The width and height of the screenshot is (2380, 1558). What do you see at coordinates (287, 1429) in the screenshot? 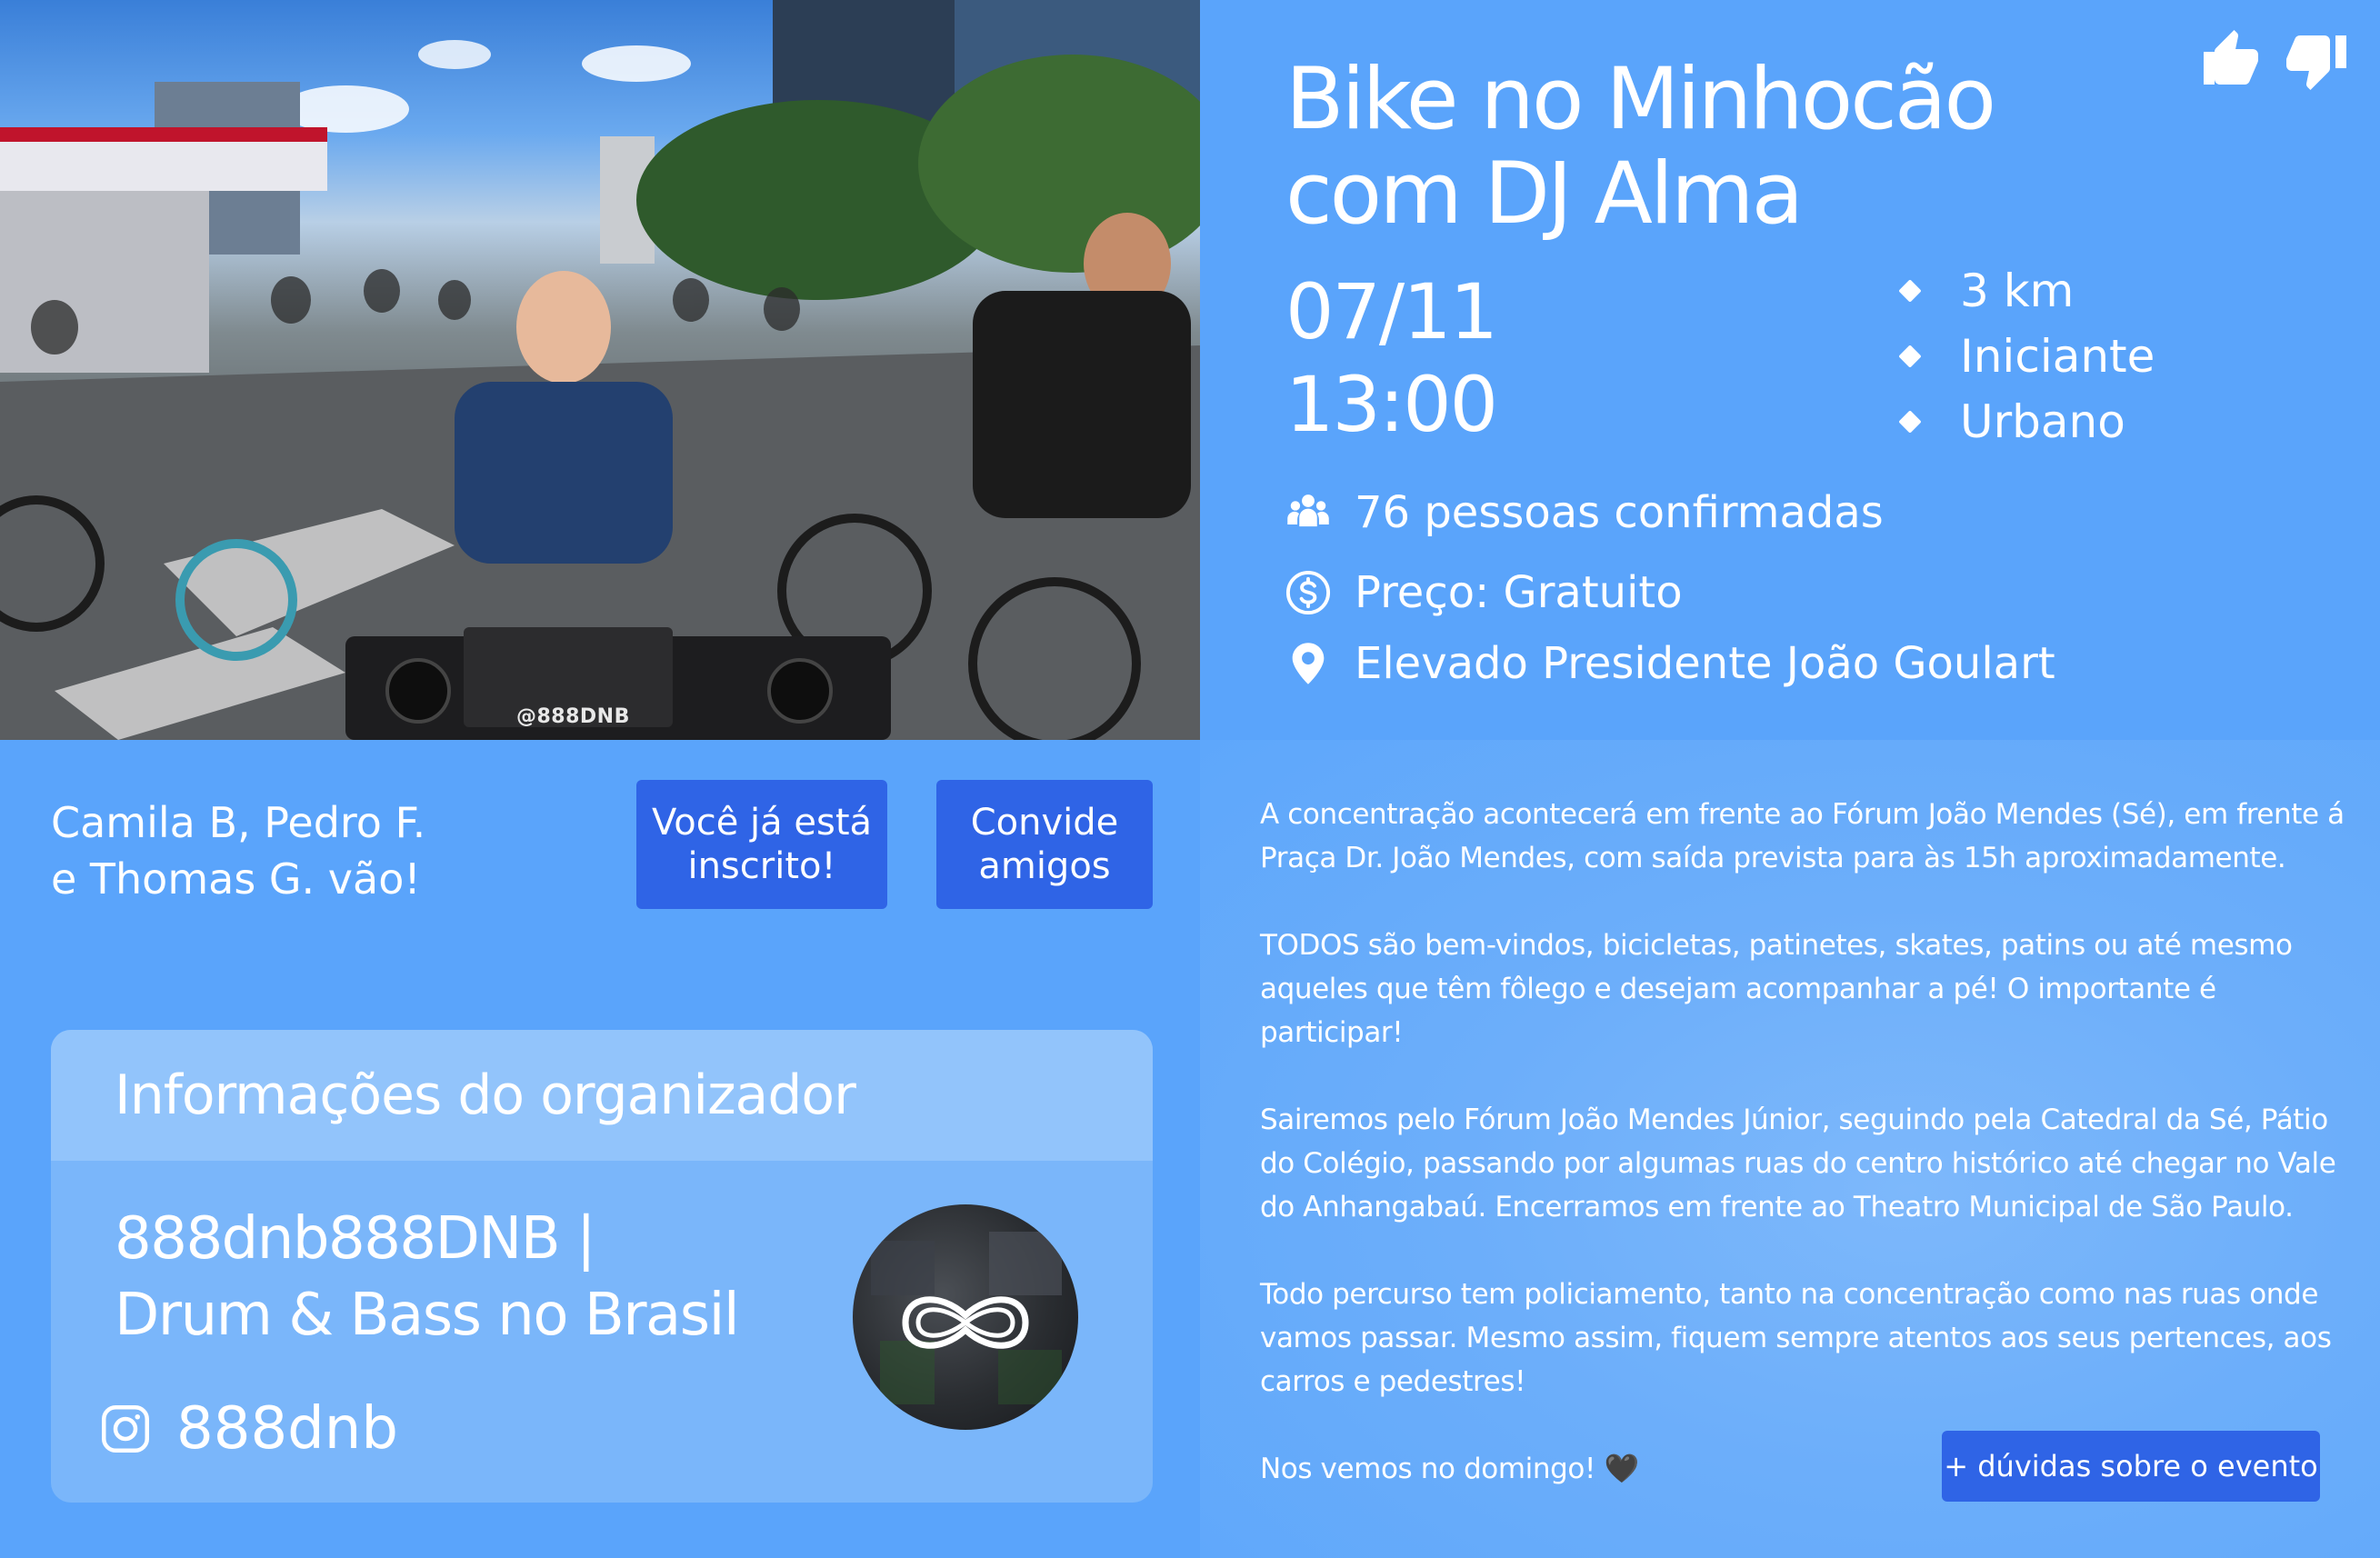
I see `organizer-instagram-handle: 888dnb` at bounding box center [287, 1429].